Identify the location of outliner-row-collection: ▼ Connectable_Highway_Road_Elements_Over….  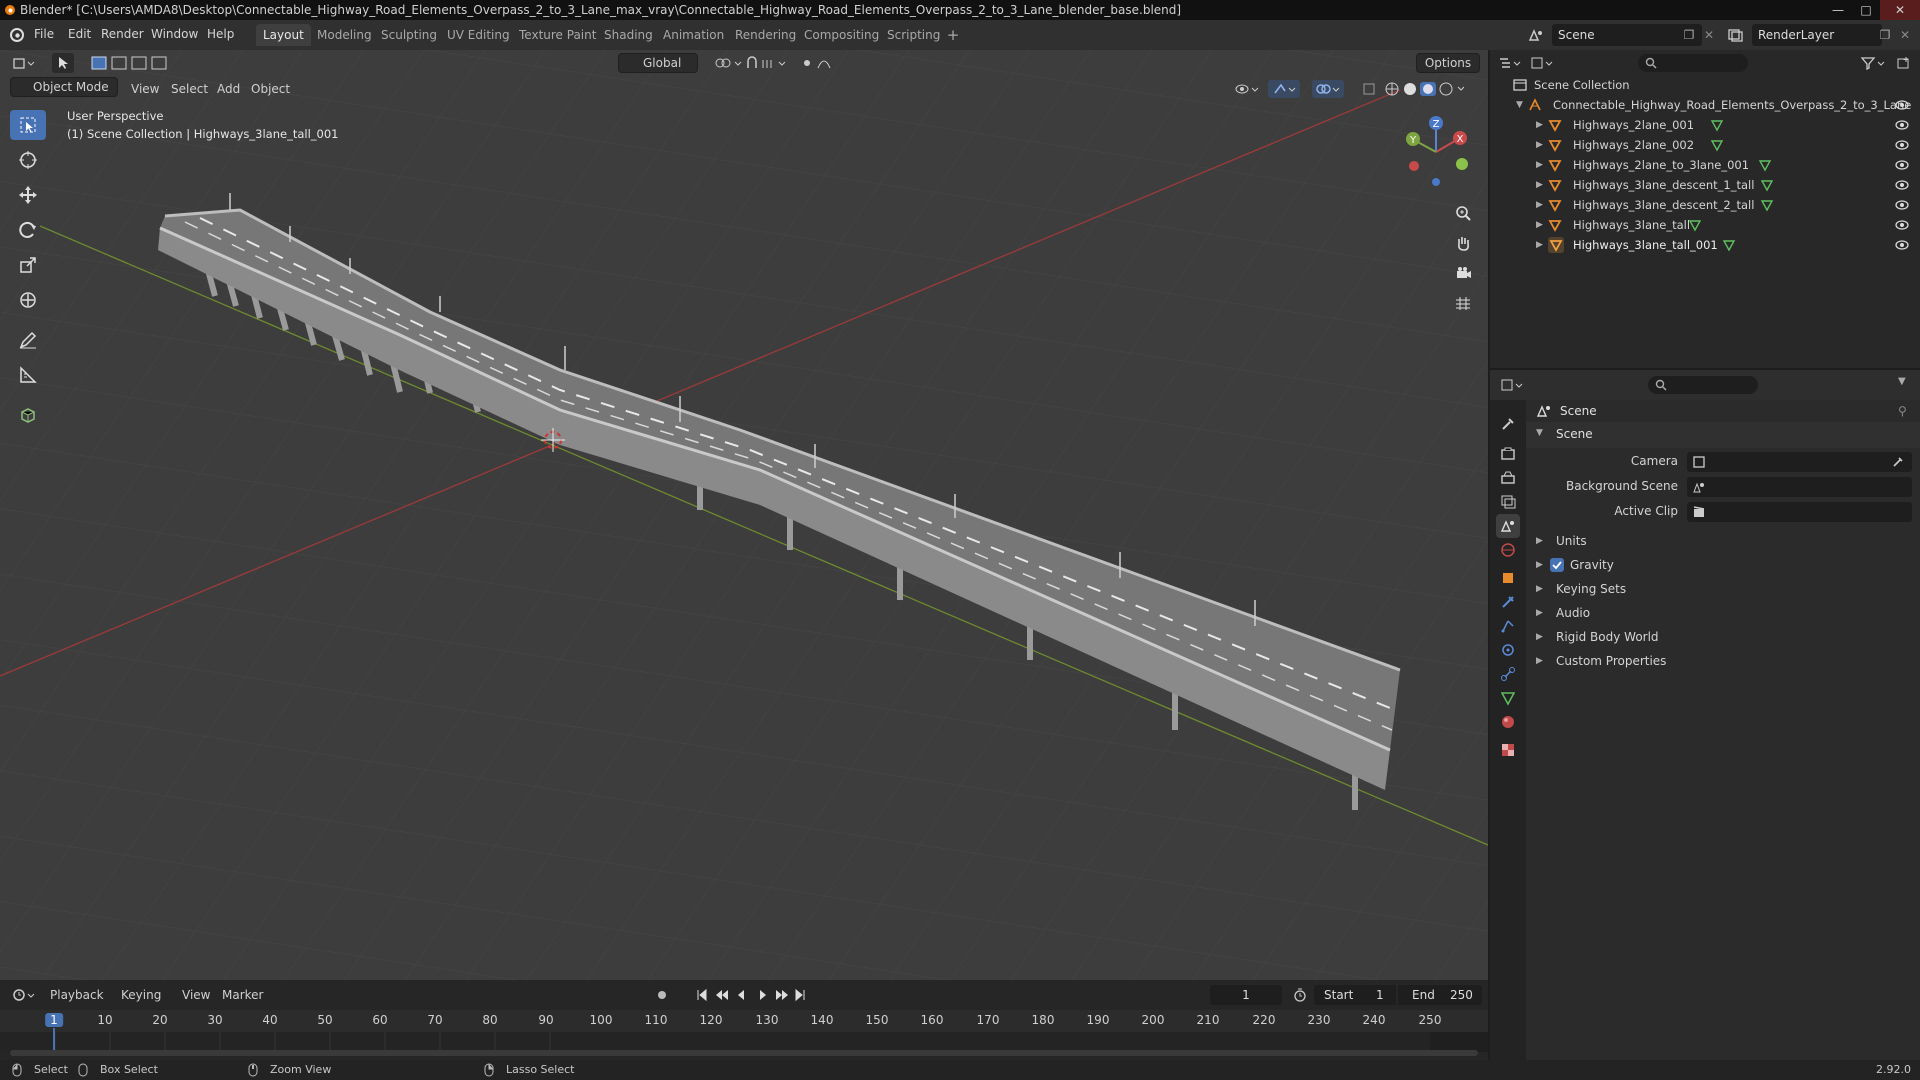
(1705, 105).